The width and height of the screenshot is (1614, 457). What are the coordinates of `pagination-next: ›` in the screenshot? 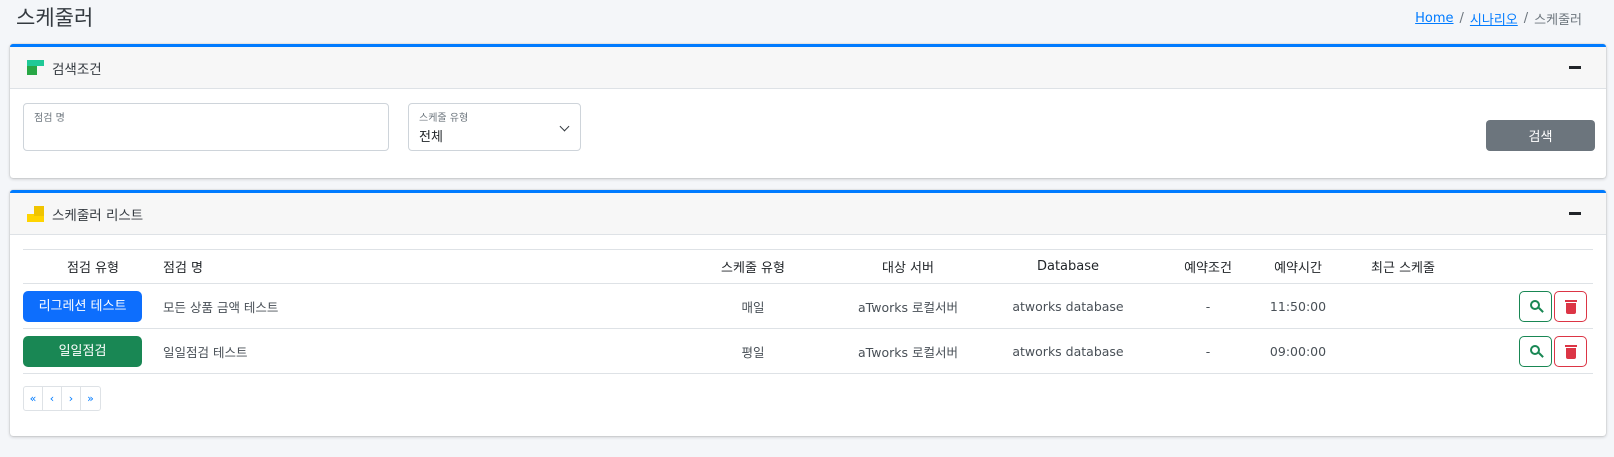 It's located at (71, 398).